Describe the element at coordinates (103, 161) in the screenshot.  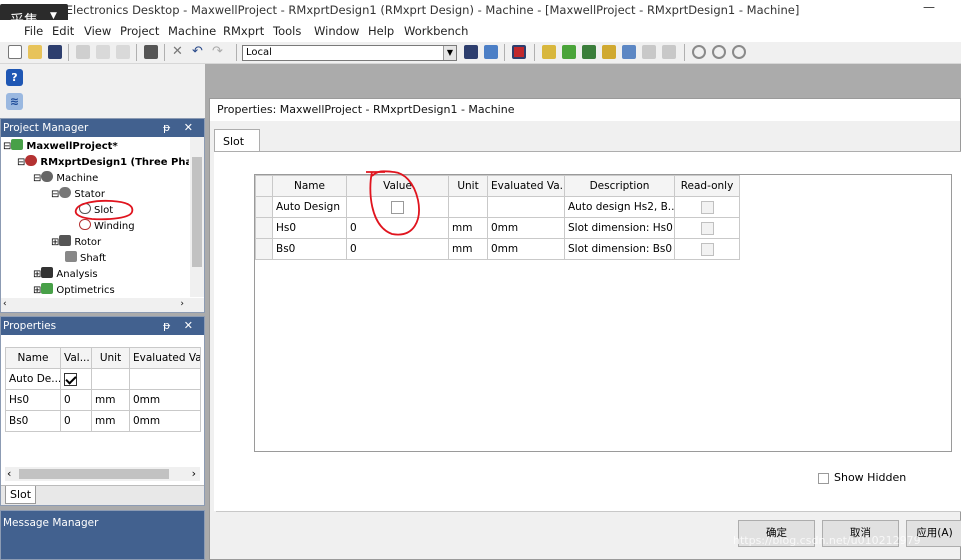
I see `tree-item-design: ⊟ RMxprtDesign1 (Three Phas` at that location.